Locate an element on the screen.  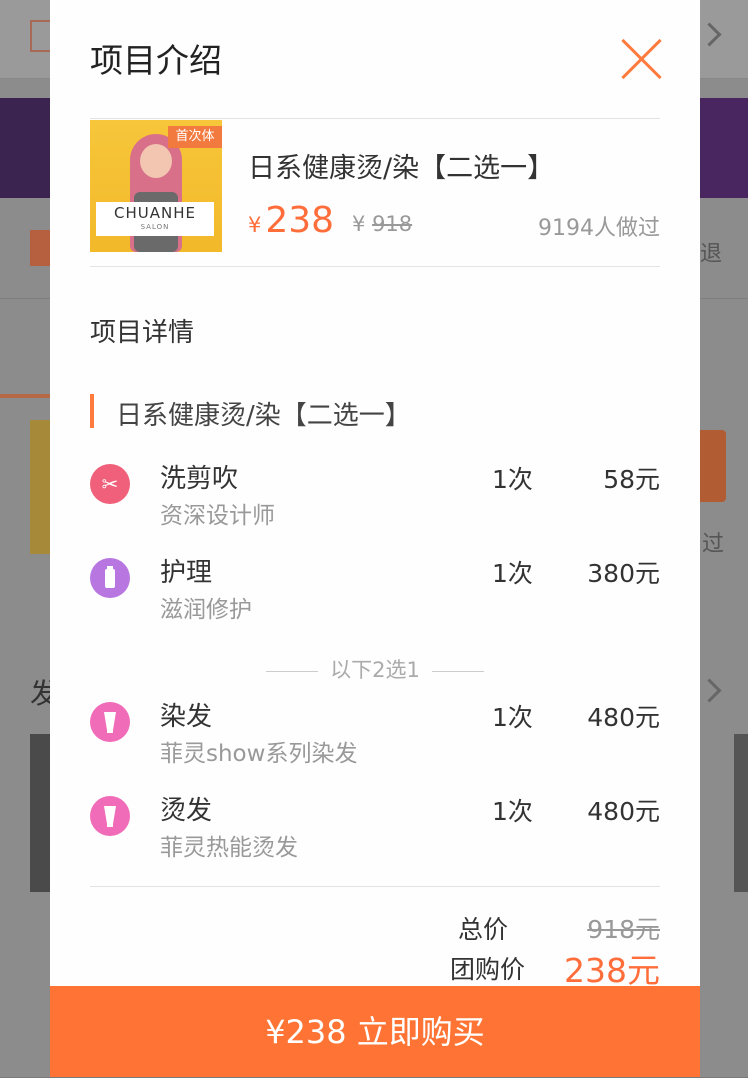
service-item: 染发 菲灵show系列染发 1次 480元 is located at coordinates (375, 736).